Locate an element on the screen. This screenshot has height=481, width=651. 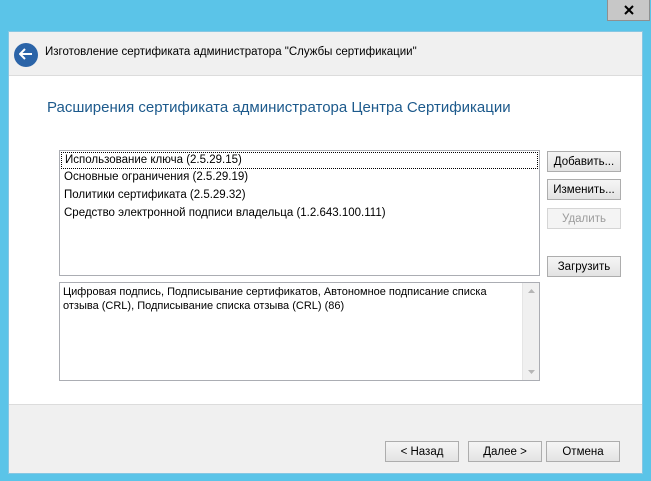
back-button: < Назад is located at coordinates (422, 451).